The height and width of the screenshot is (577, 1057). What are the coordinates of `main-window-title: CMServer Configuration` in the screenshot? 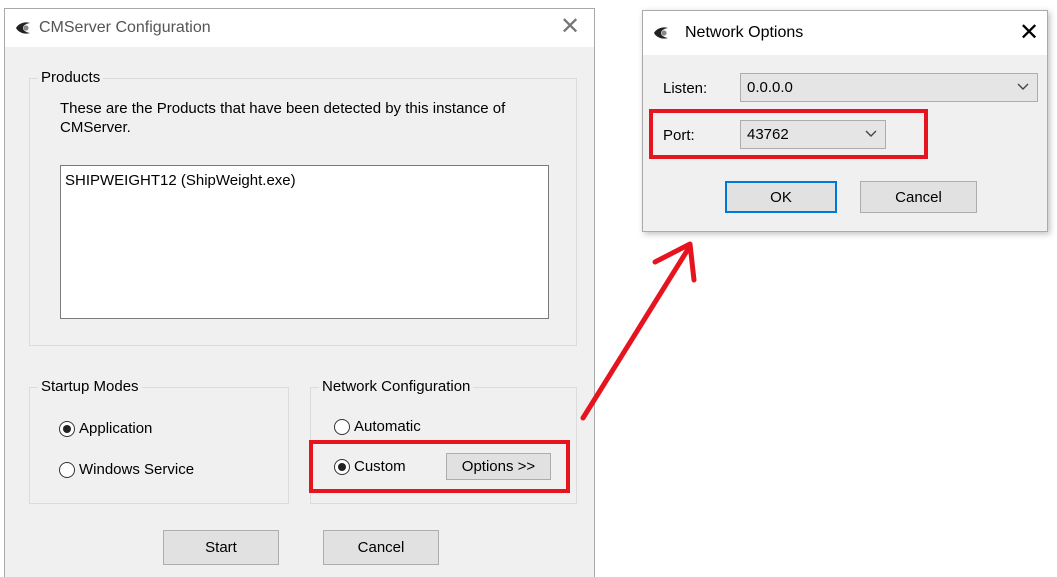 It's located at (125, 27).